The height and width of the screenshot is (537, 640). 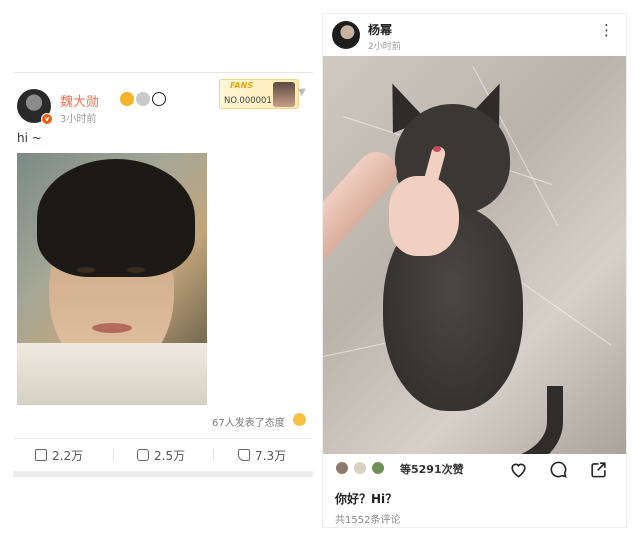 I want to click on post-caption: 你好？Hi？, so click(x=366, y=499).